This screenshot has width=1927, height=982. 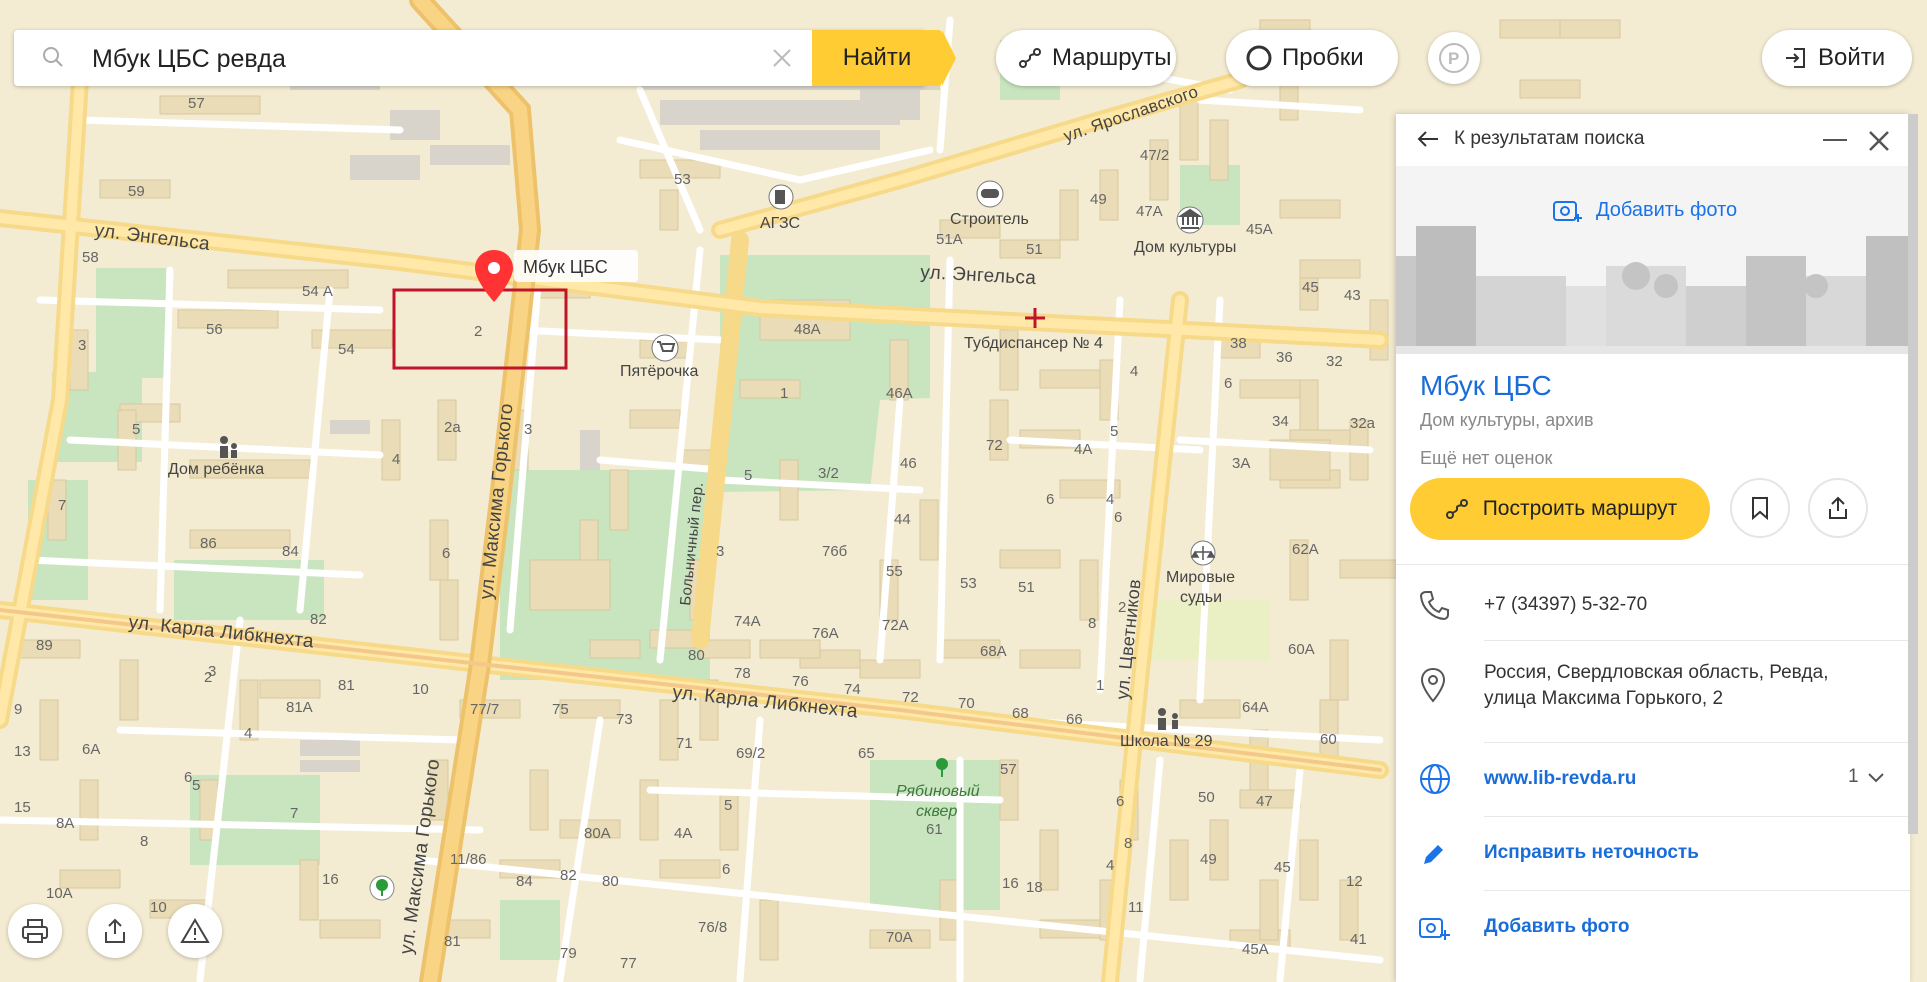 I want to click on shopping-cart-icon, so click(x=665, y=348).